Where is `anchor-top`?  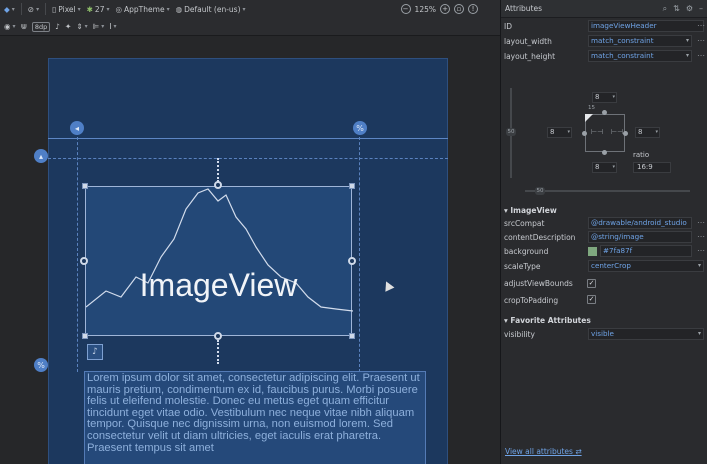
anchor-top is located at coordinates (218, 185).